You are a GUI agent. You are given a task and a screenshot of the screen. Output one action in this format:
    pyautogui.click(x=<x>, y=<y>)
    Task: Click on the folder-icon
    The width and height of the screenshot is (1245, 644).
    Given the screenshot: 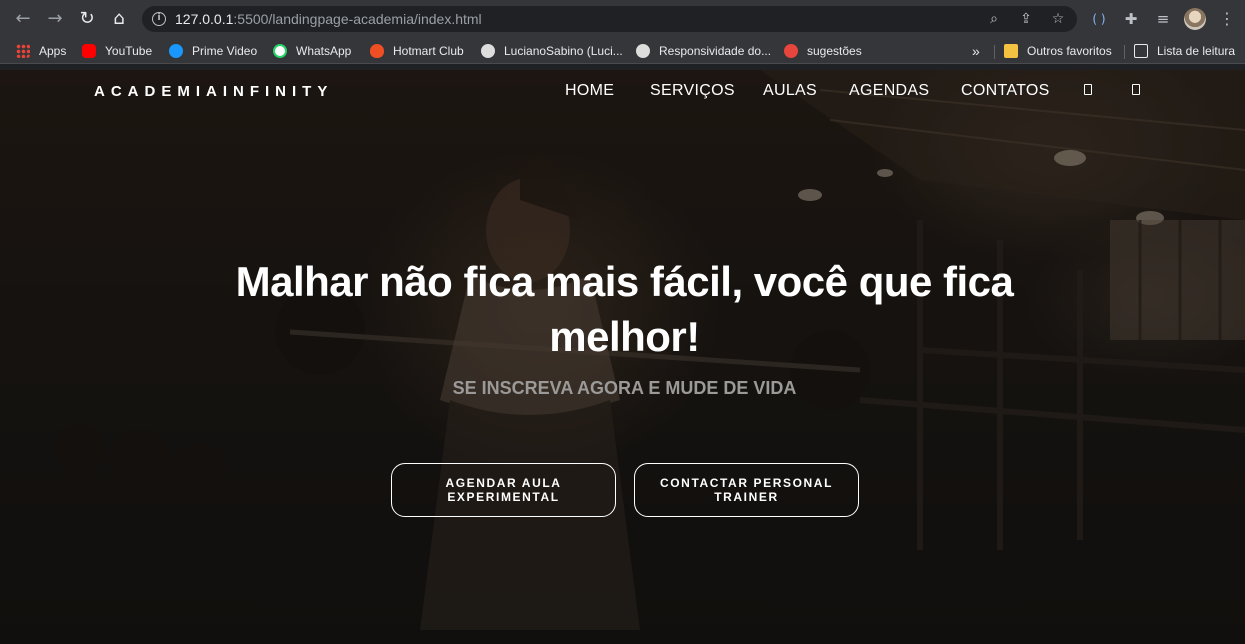 What is the action you would take?
    pyautogui.click(x=1011, y=51)
    